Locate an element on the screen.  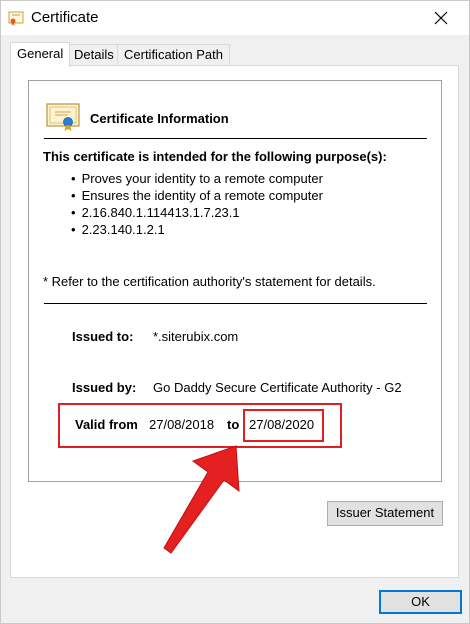
valid-from-label: Valid from is located at coordinates (106, 424).